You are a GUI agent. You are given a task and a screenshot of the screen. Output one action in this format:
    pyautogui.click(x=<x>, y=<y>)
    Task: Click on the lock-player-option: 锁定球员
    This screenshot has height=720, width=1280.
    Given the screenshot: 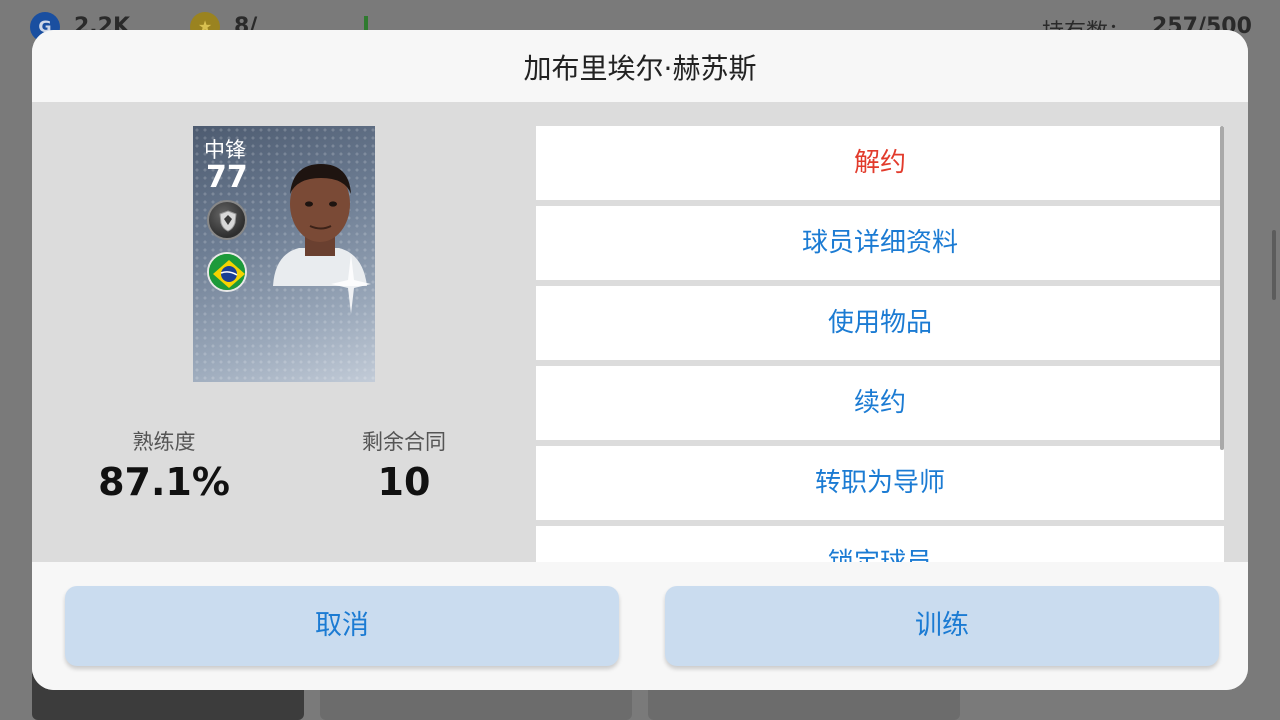 What is the action you would take?
    pyautogui.click(x=880, y=544)
    